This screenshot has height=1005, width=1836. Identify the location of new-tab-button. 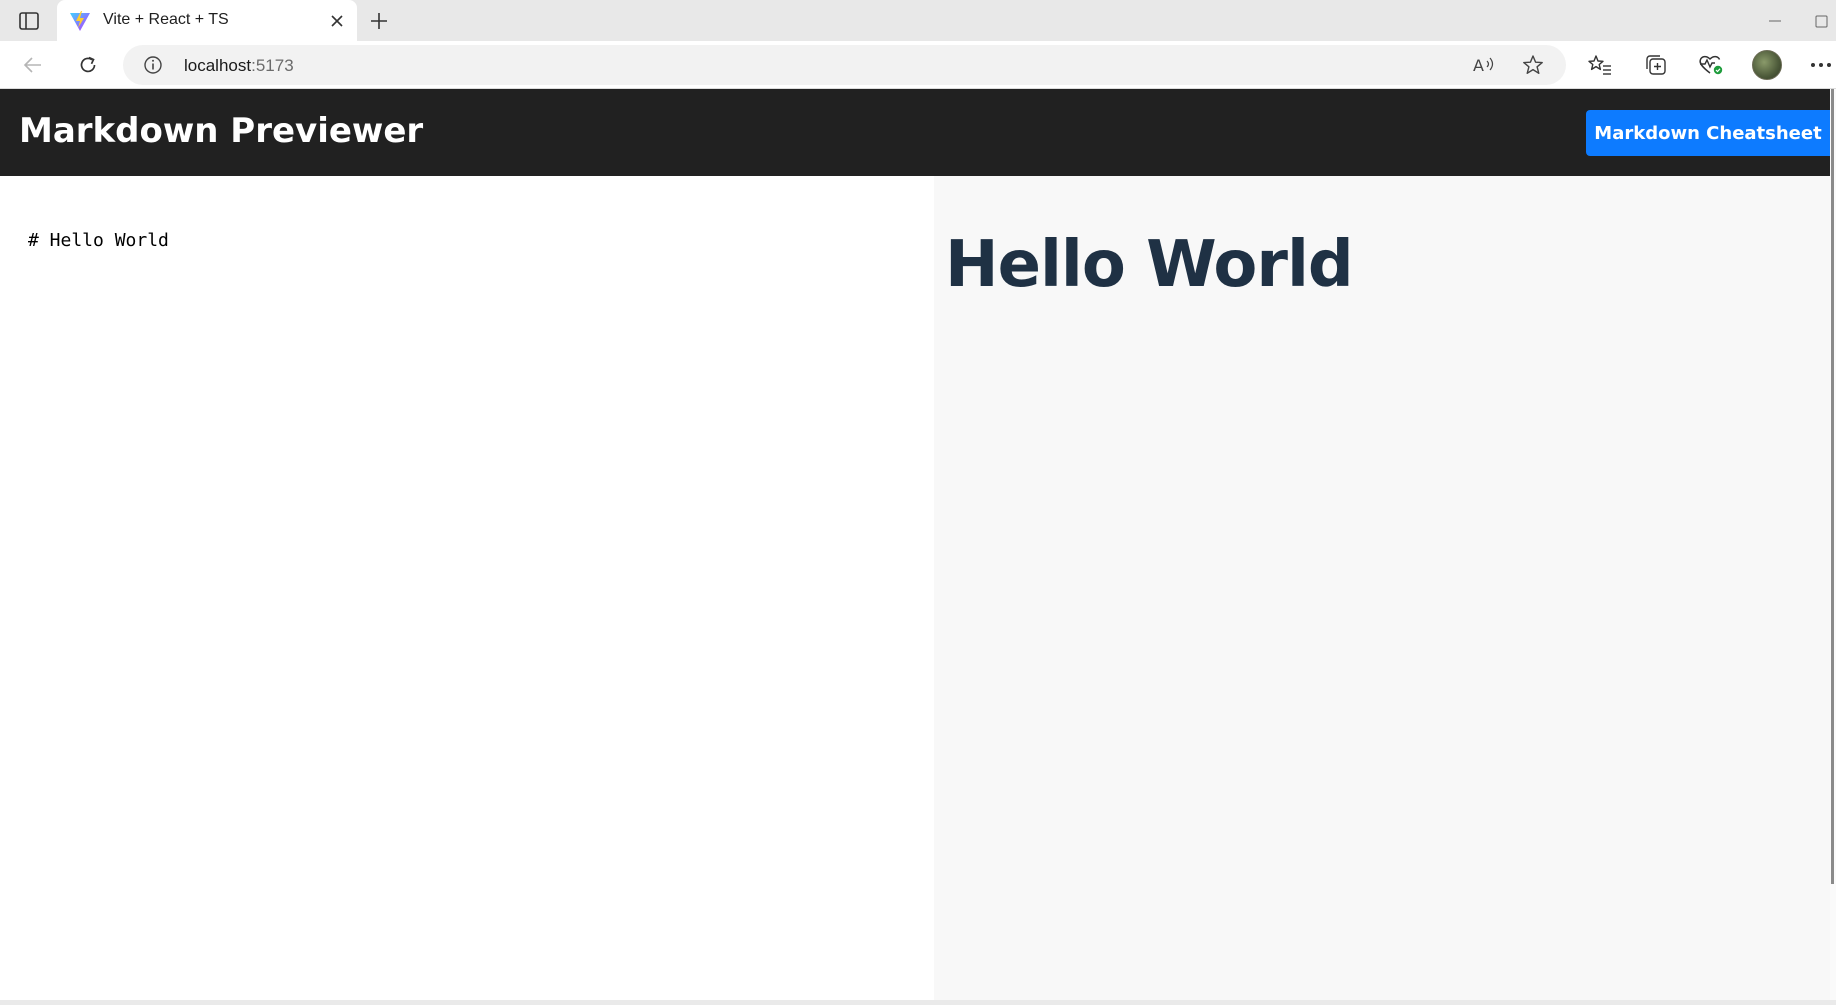
(379, 21).